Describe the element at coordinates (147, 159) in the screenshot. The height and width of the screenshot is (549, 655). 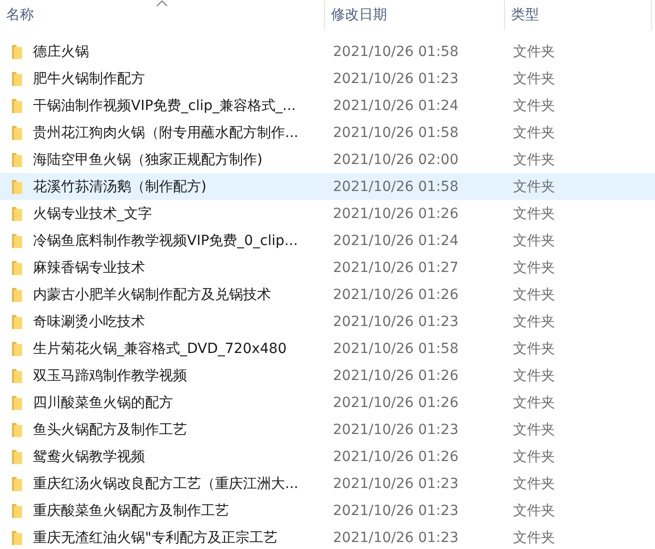
I see `file-name: 海陆空甲鱼火锅（独家正规配方制作)` at that location.